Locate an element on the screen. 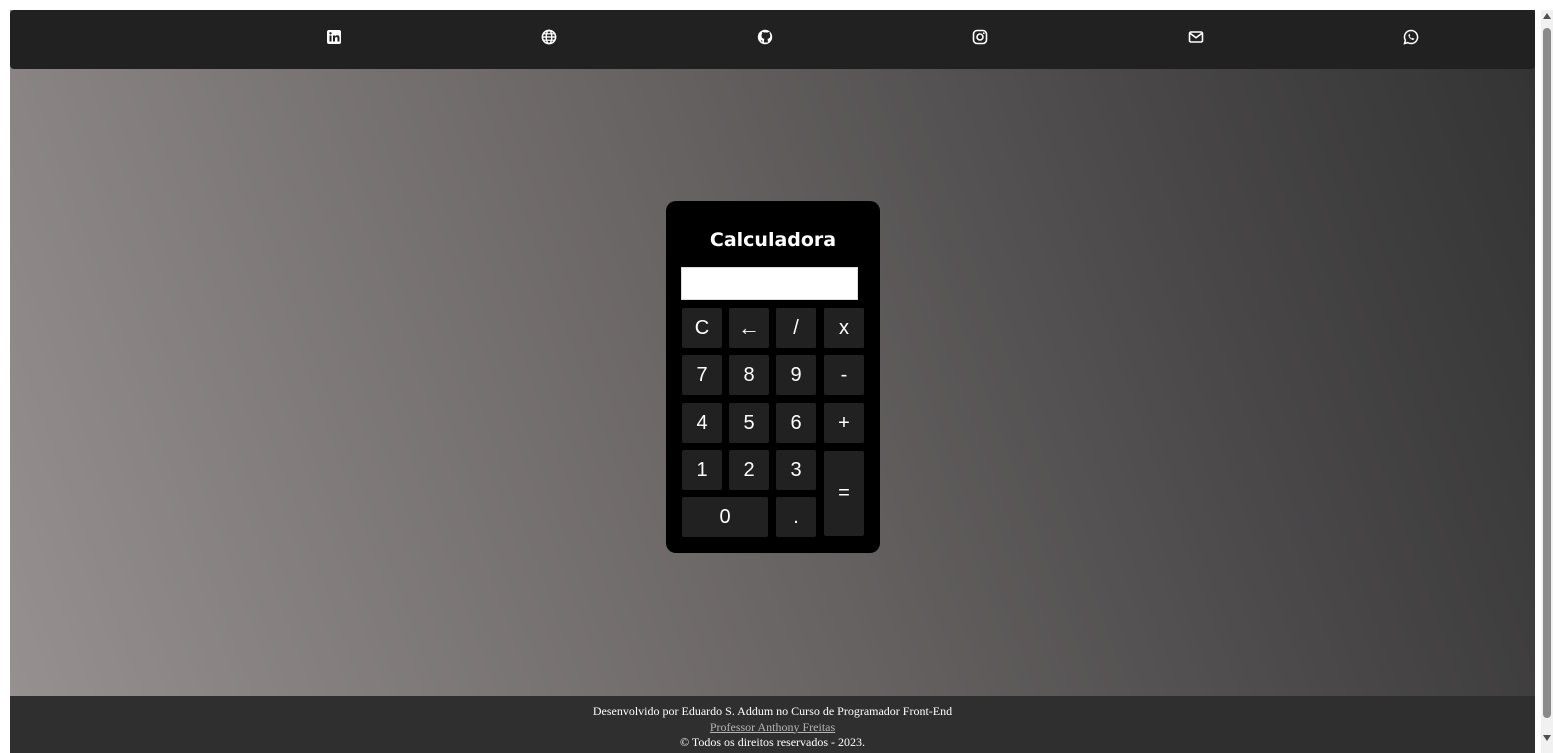 This screenshot has width=1553, height=753. add-button: + is located at coordinates (844, 423).